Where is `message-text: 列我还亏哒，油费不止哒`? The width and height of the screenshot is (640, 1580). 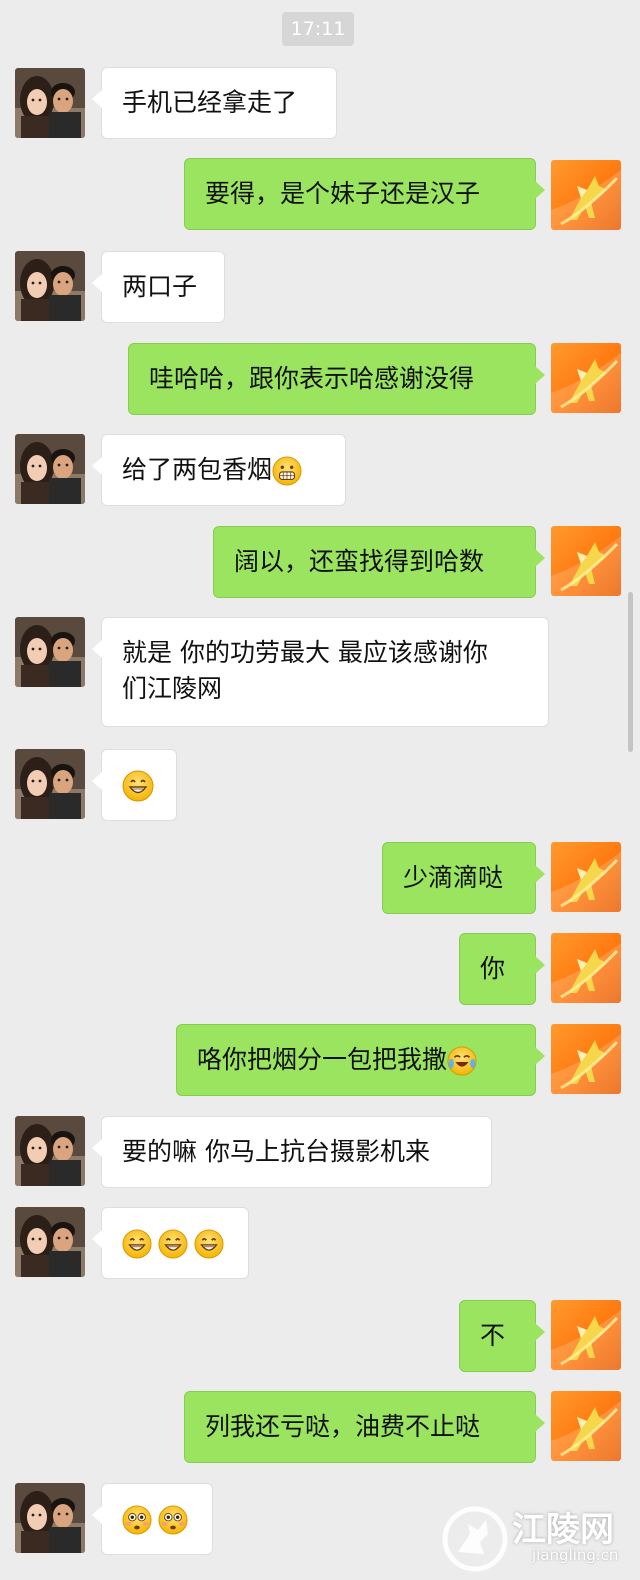 message-text: 列我还亏哒，油费不止哒 is located at coordinates (343, 1426).